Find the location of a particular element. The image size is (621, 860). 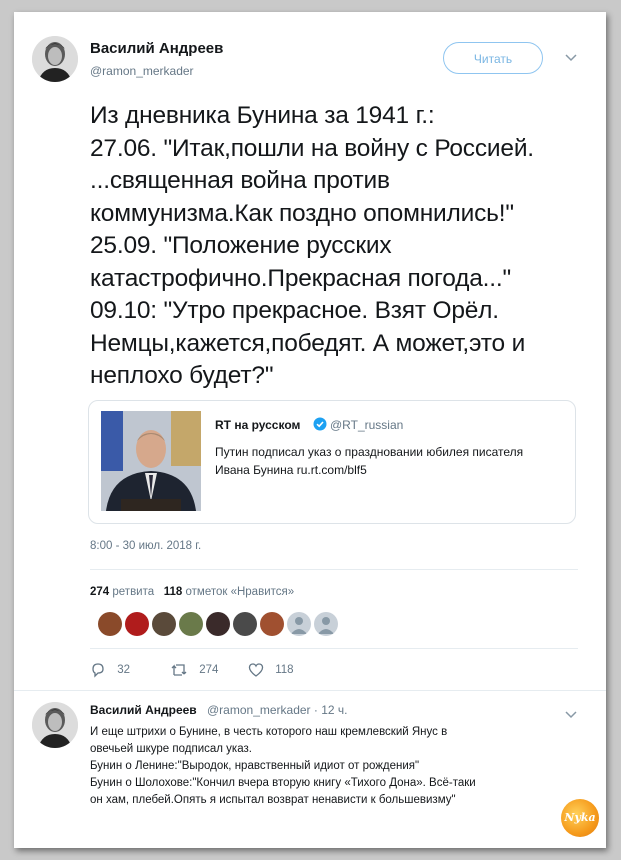

reply-author-name: Василий Андреев is located at coordinates (143, 710).